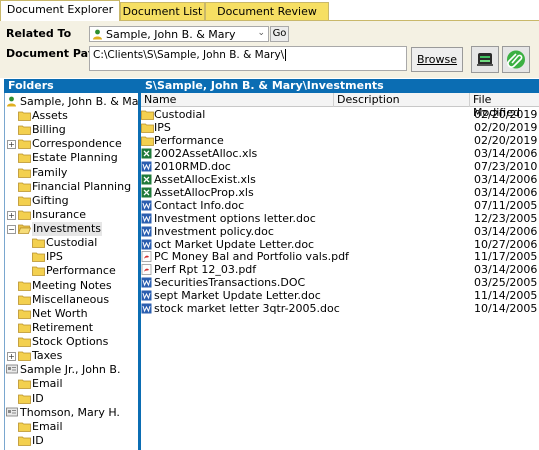  I want to click on browse-button: Browse, so click(437, 59).